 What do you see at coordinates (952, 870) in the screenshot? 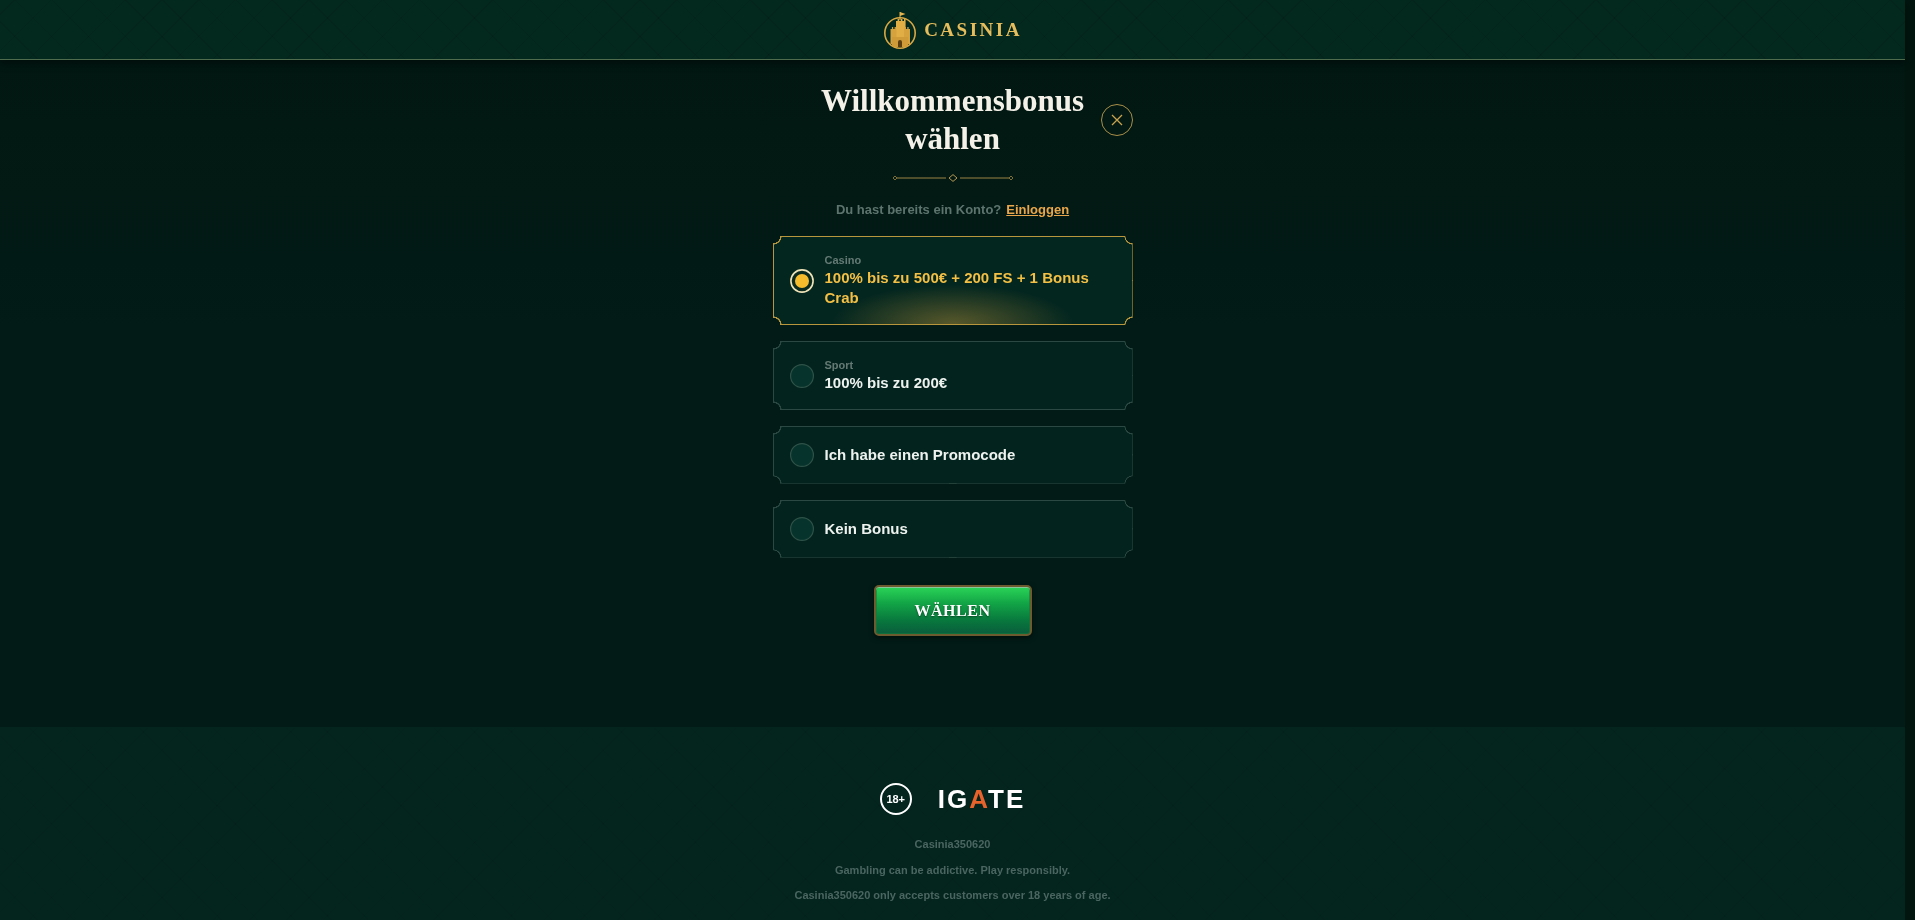
I see `gambling-warning-text: Gambling can be addictive. Play responsibly.` at bounding box center [952, 870].